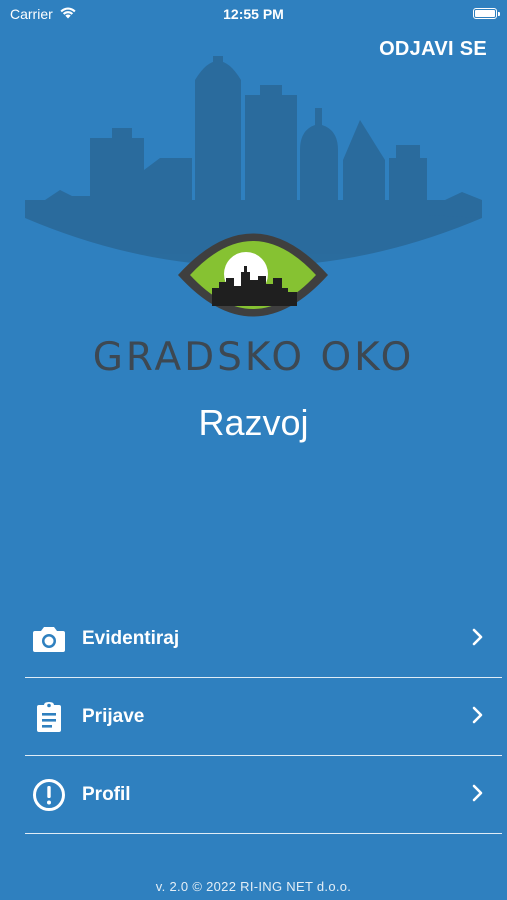  What do you see at coordinates (263, 639) in the screenshot?
I see `menu-item-evidentiraj: Evidentiraj` at bounding box center [263, 639].